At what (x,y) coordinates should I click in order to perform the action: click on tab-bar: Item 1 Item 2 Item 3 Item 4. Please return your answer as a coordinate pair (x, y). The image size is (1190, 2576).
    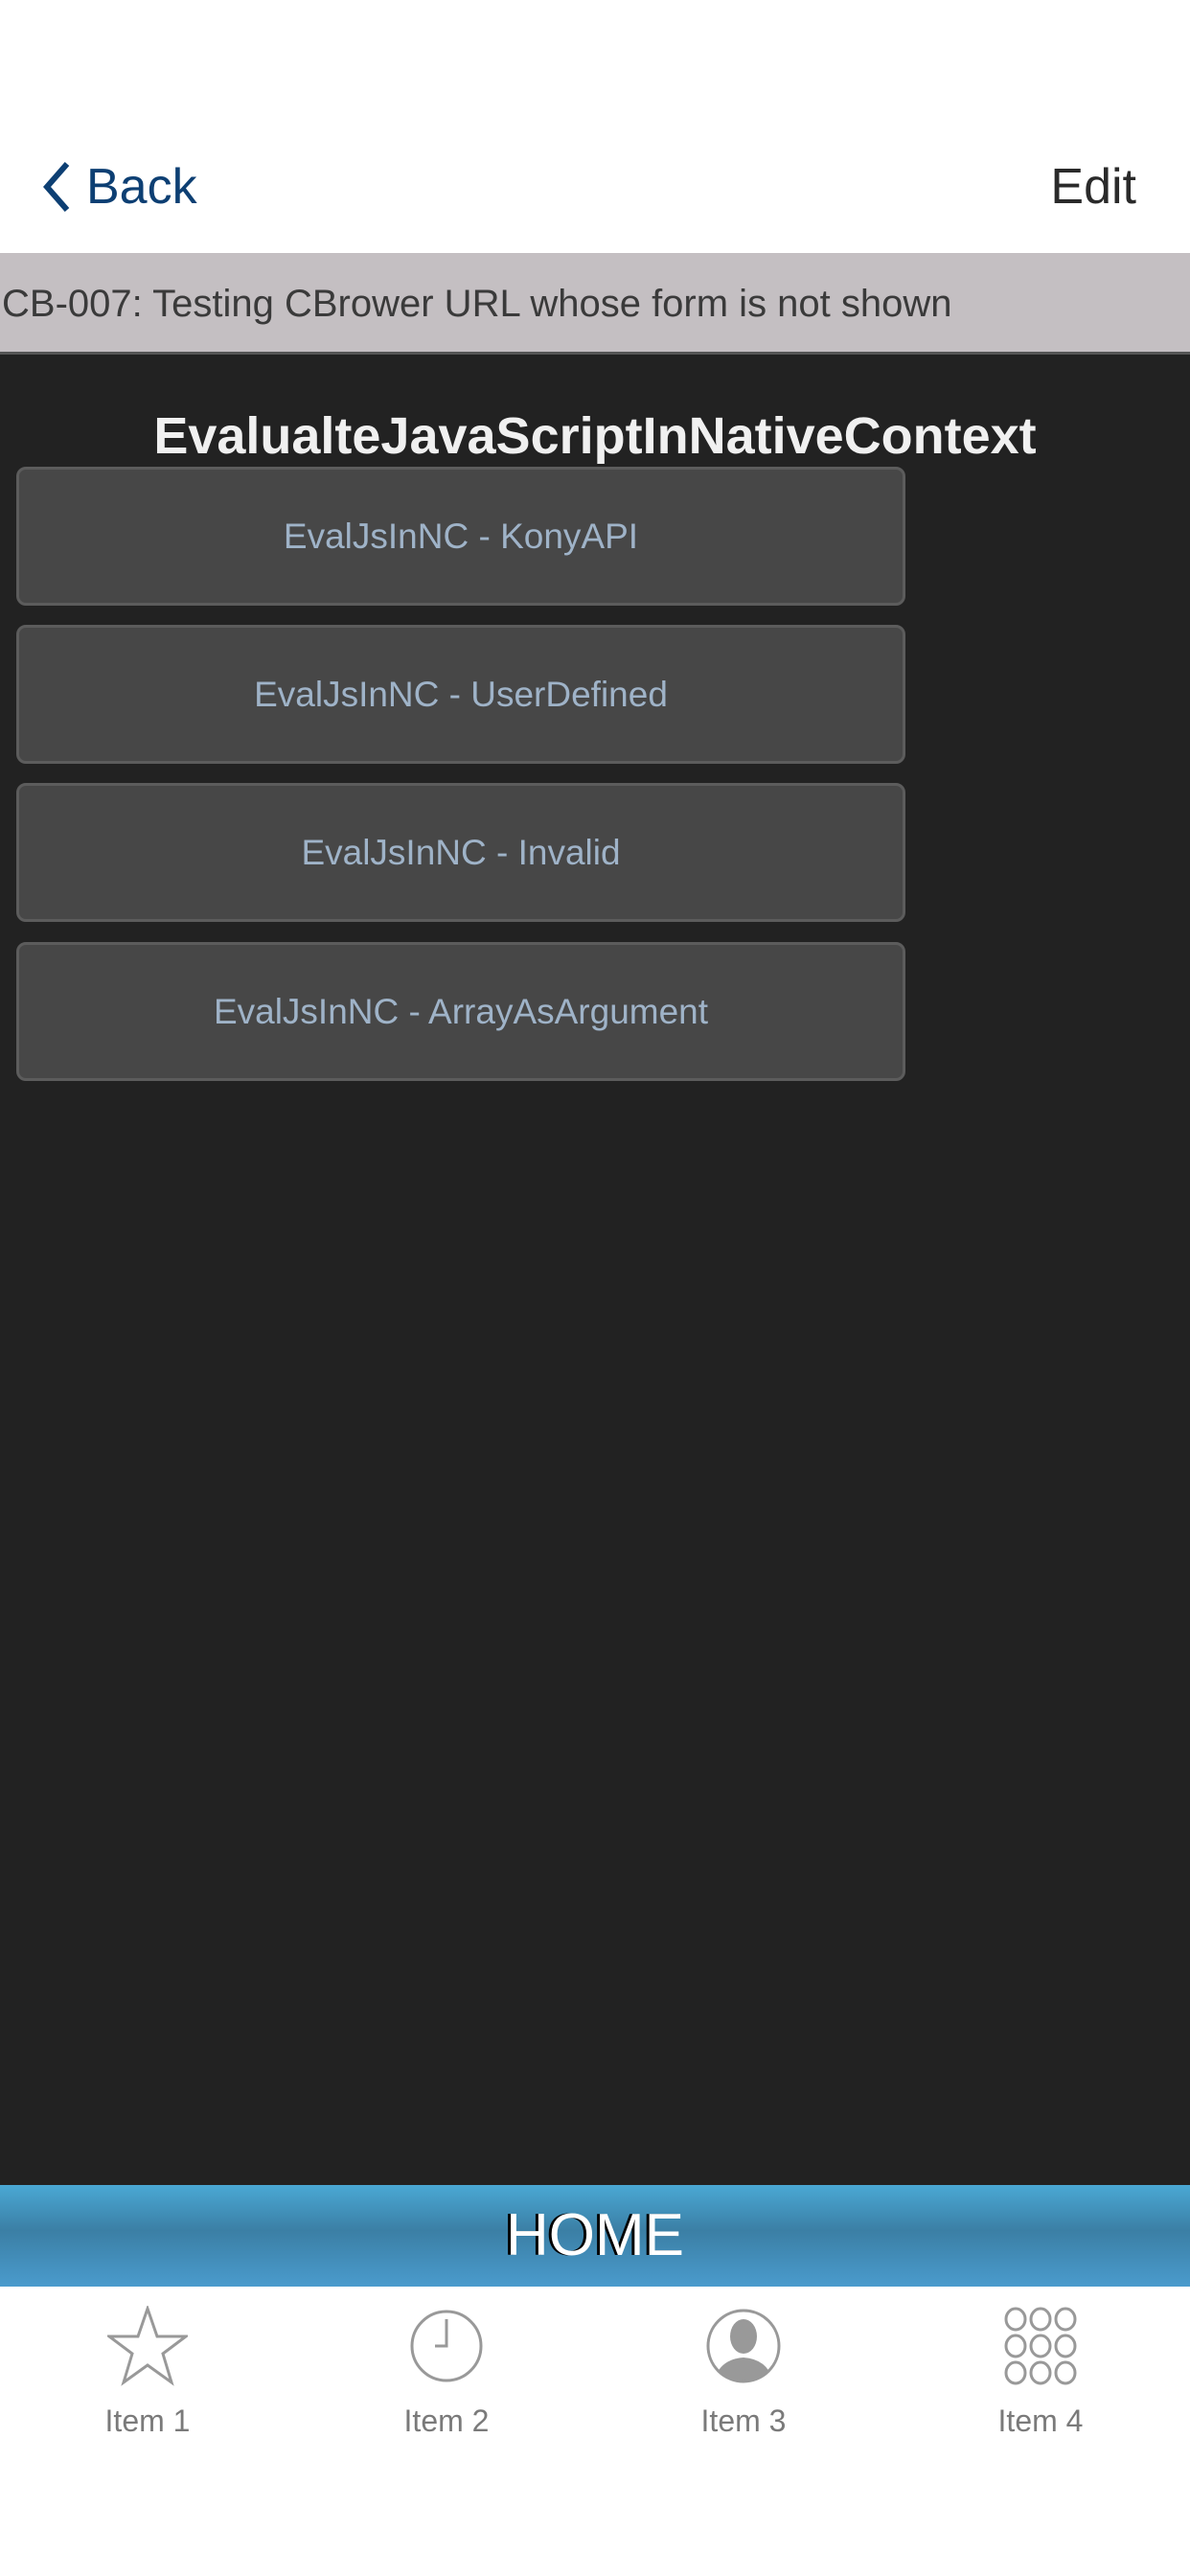
    Looking at the image, I should click on (595, 2431).